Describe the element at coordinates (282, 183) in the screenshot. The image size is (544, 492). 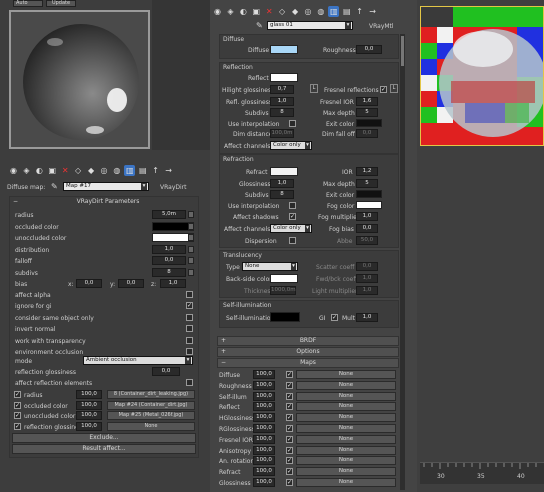
I see `refract-glossiness-field: 1,0` at that location.